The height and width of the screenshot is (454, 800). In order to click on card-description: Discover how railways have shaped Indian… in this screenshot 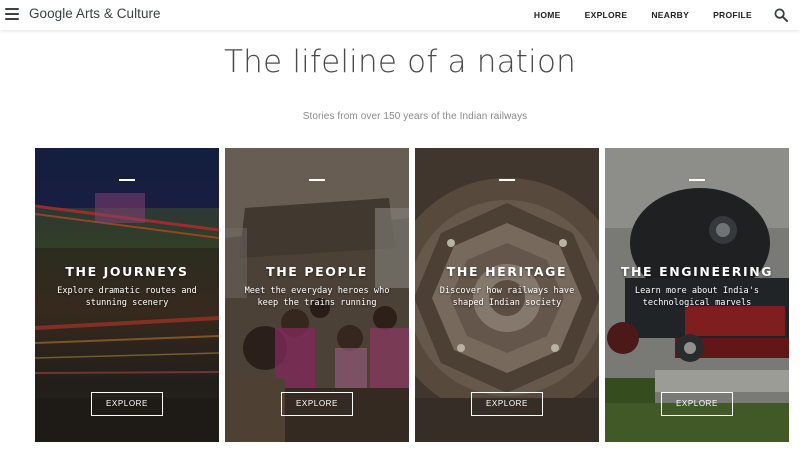, I will do `click(507, 297)`.